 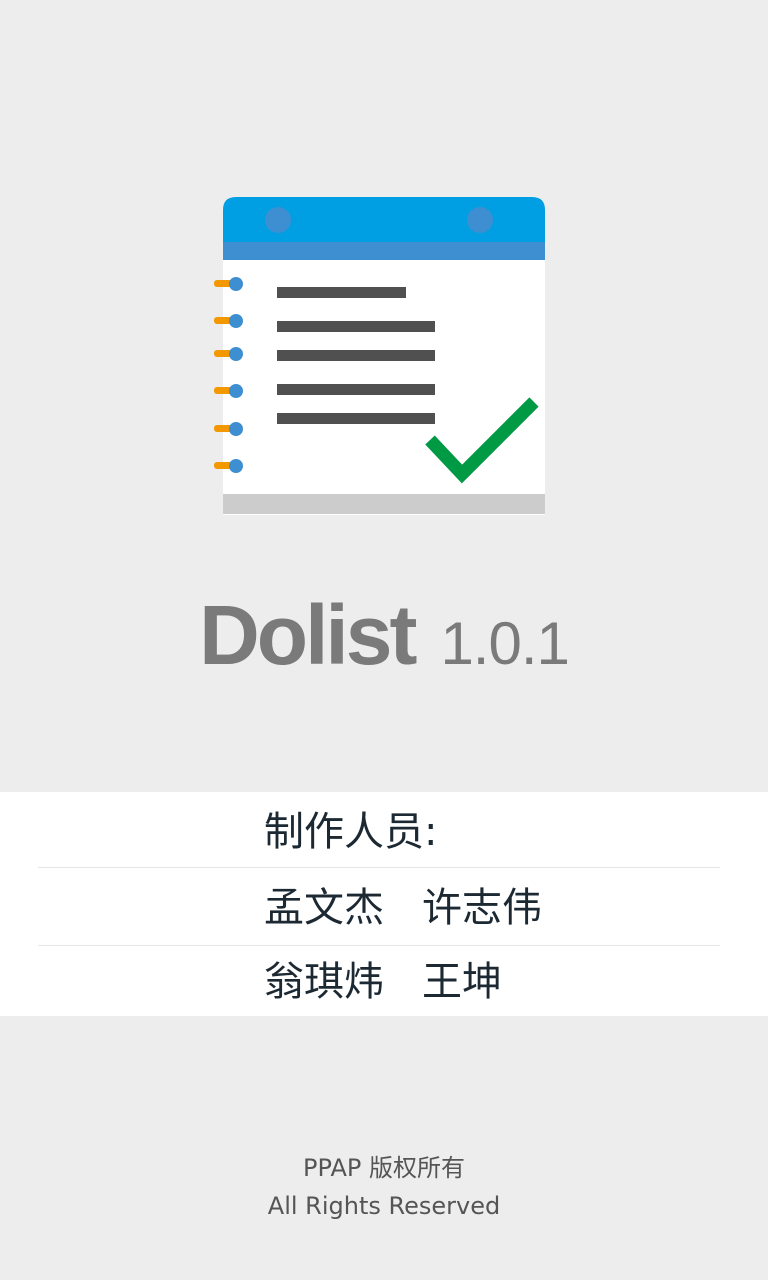 I want to click on credits-heading: 制作人员:, so click(x=351, y=832).